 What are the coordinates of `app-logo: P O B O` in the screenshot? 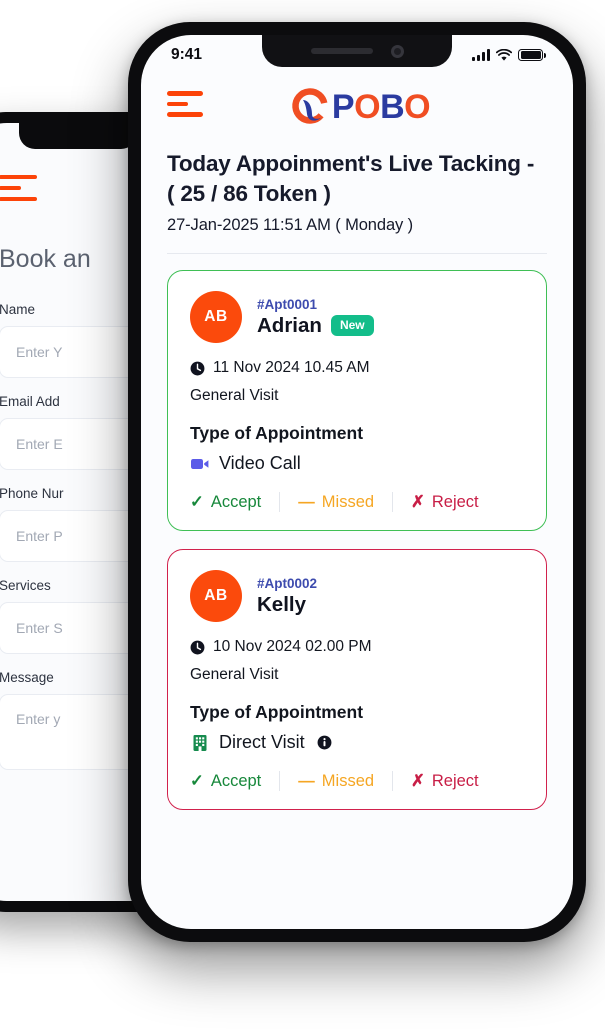 It's located at (375, 107).